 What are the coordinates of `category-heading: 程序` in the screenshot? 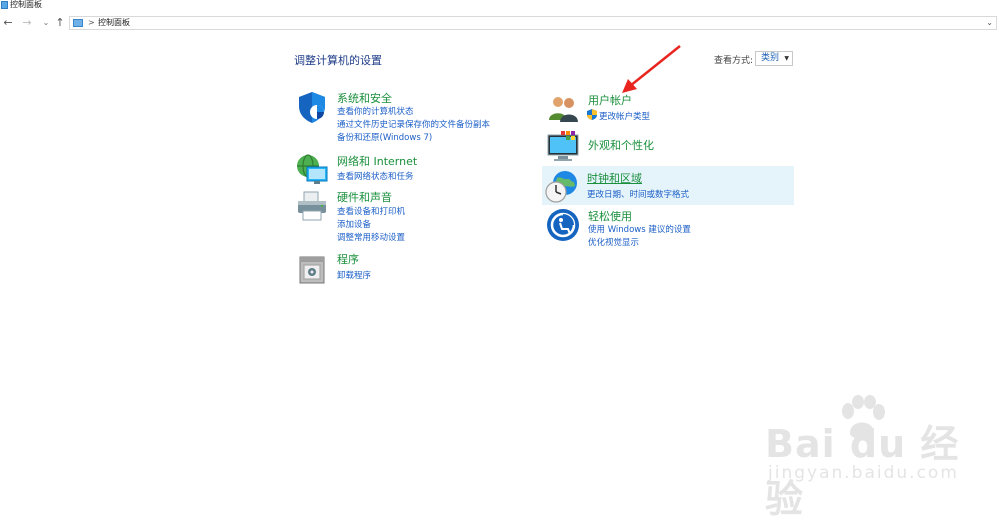 It's located at (348, 259).